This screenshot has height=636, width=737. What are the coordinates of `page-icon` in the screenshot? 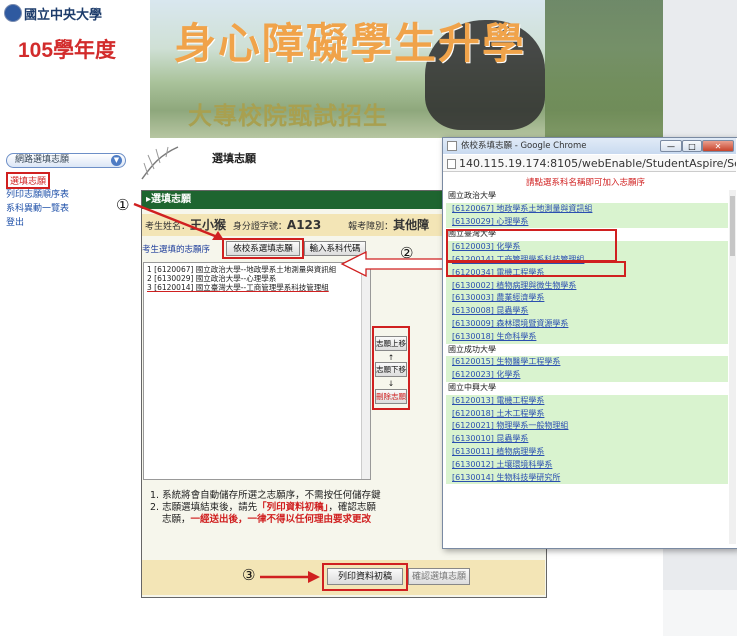 It's located at (452, 146).